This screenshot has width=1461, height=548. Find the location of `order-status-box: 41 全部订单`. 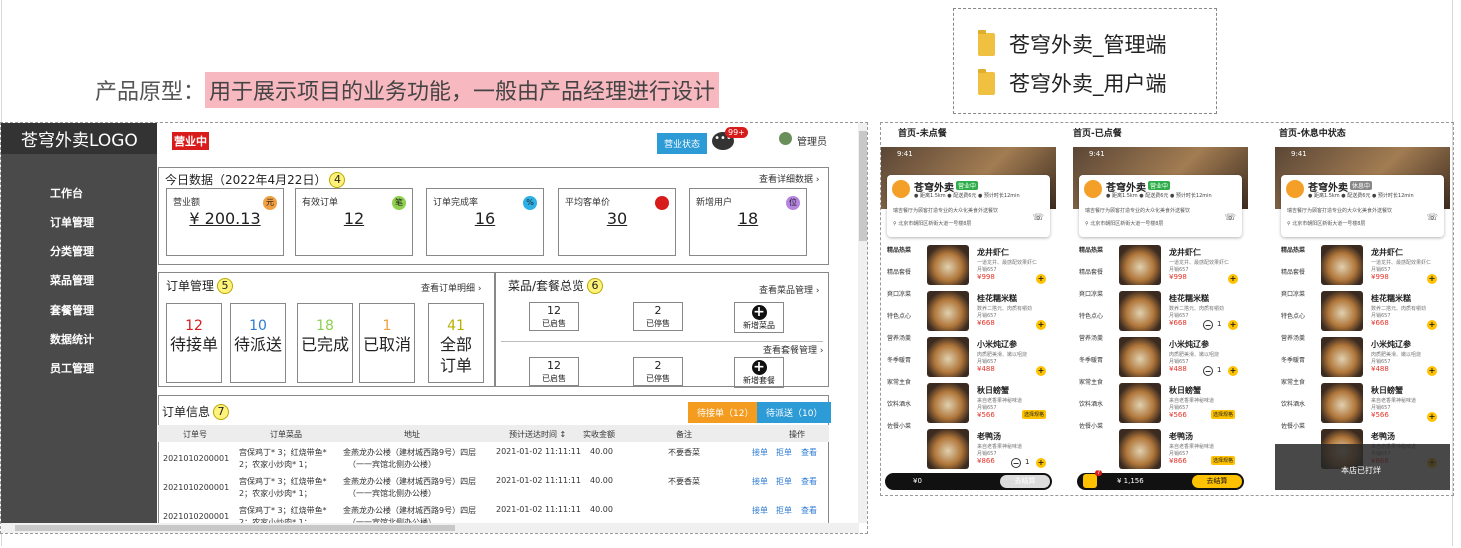

order-status-box: 41 全部订单 is located at coordinates (456, 343).